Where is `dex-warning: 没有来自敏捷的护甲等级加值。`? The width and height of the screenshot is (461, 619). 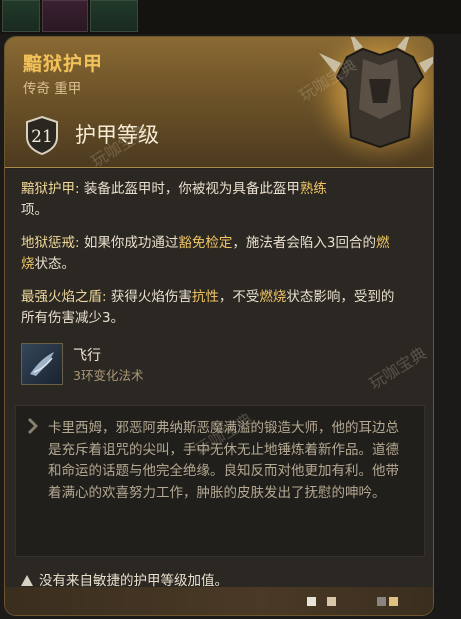 dex-warning: 没有来自敏捷的护甲等级加值。 is located at coordinates (124, 579).